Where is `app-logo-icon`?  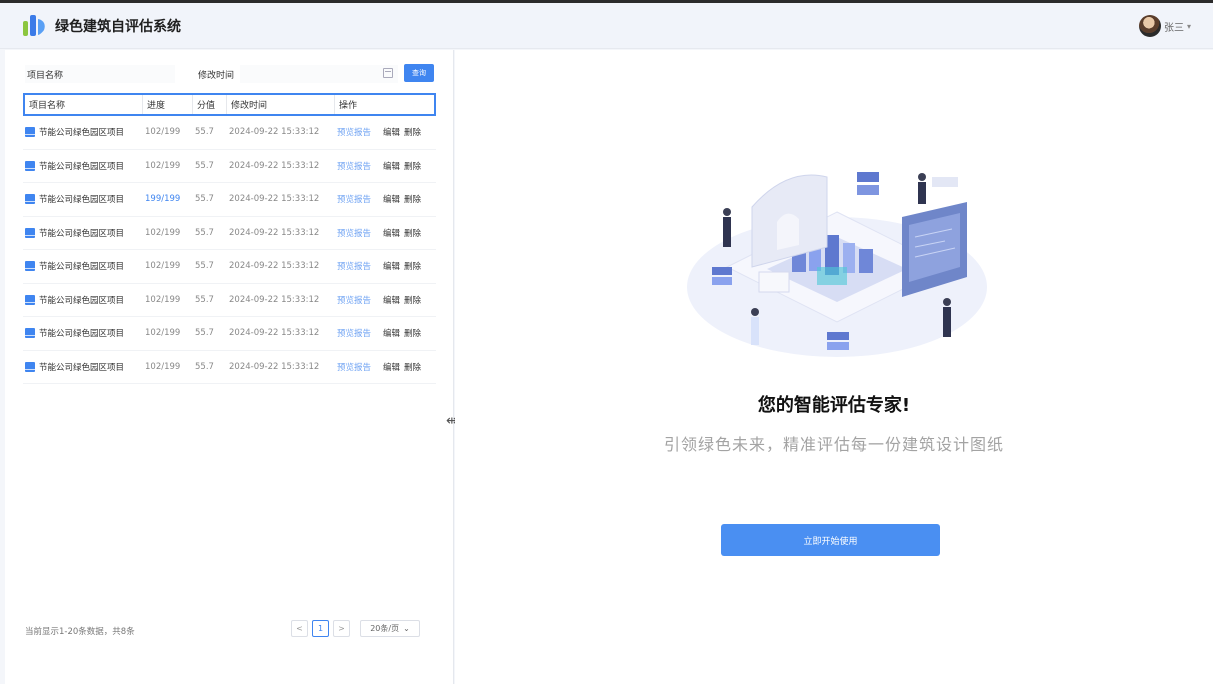
app-logo-icon is located at coordinates (34, 25).